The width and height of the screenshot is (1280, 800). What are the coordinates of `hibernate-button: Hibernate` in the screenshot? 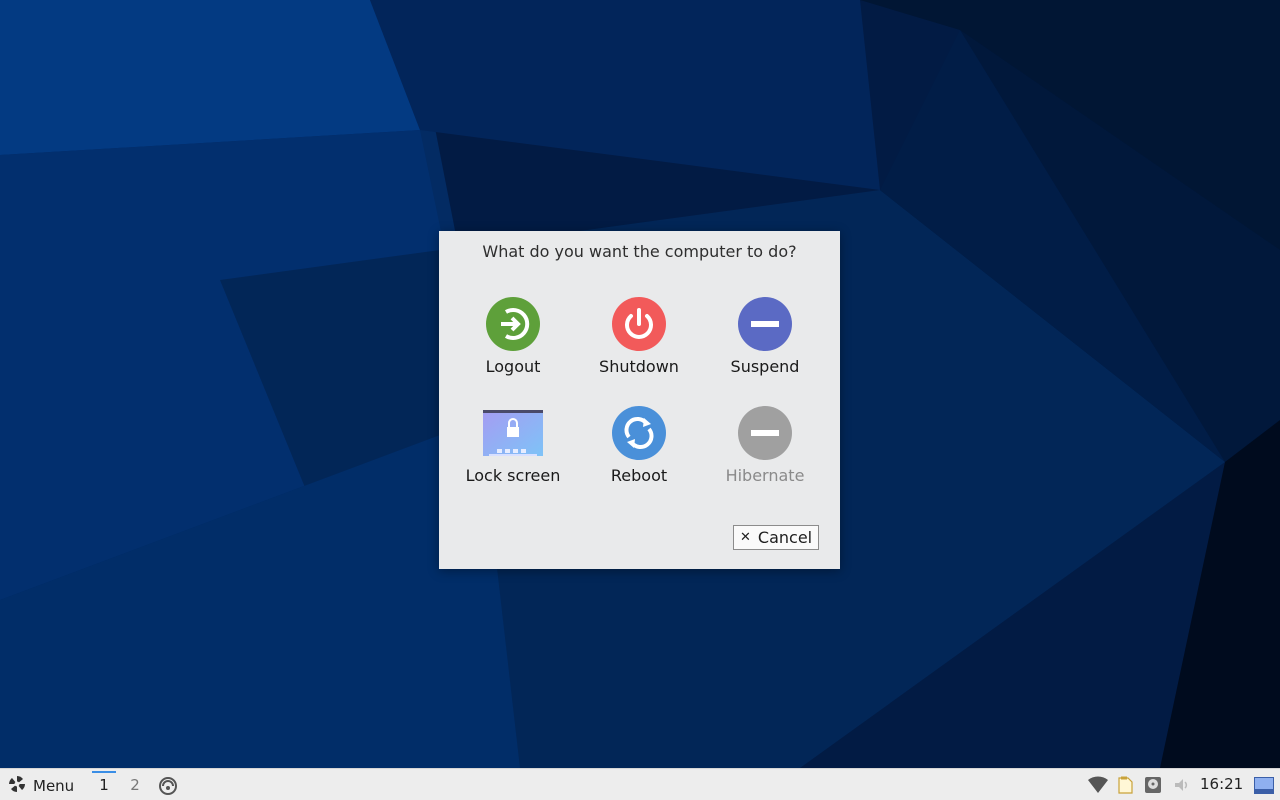 It's located at (765, 451).